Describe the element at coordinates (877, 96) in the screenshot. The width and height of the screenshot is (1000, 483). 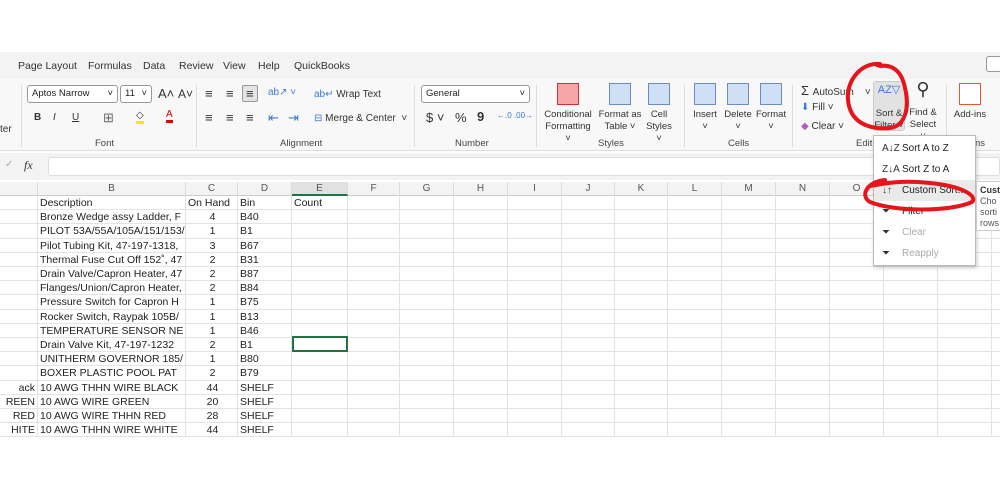
I see `red-circle-sort-filter` at that location.